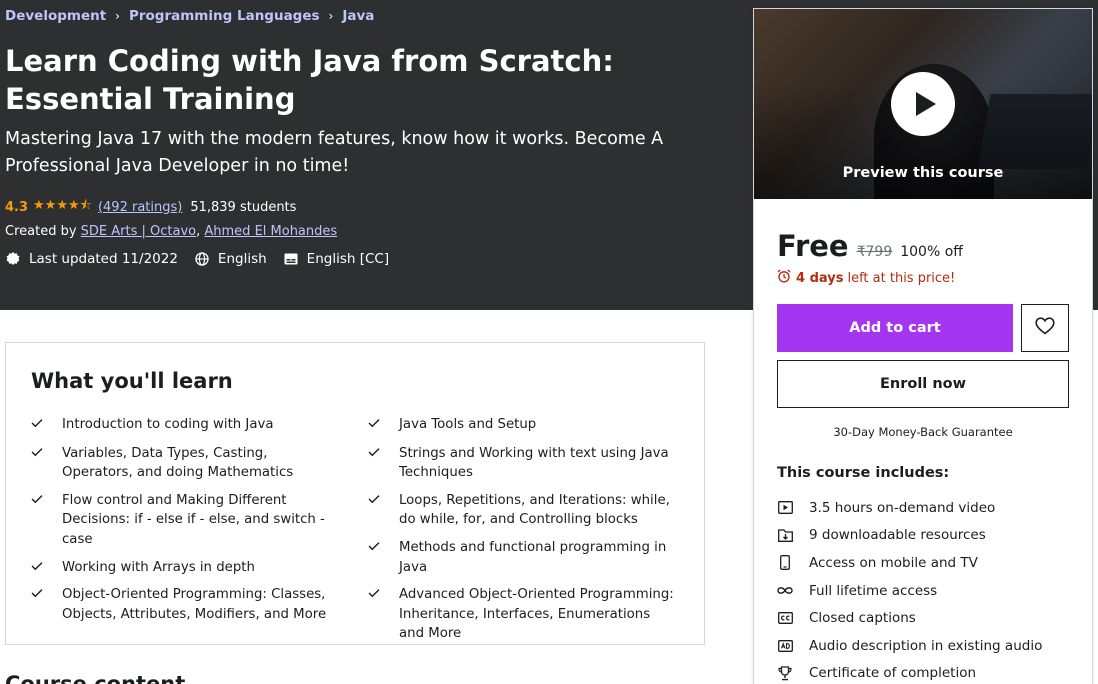 This screenshot has height=684, width=1098. I want to click on price-row: Free ₹799 100% off, so click(870, 246).